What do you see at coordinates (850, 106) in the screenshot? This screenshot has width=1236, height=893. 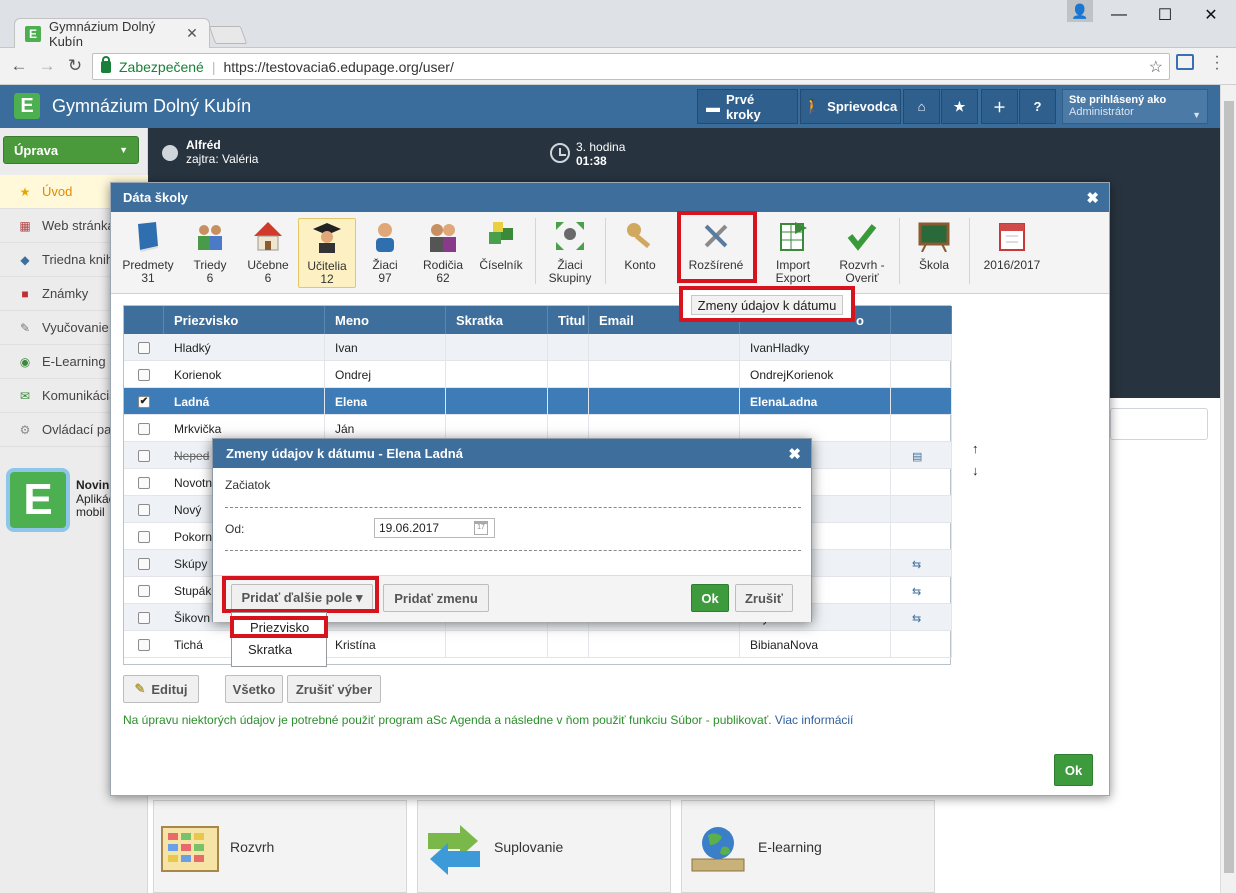 I see `guide-button: 🚶 Sprievodca` at bounding box center [850, 106].